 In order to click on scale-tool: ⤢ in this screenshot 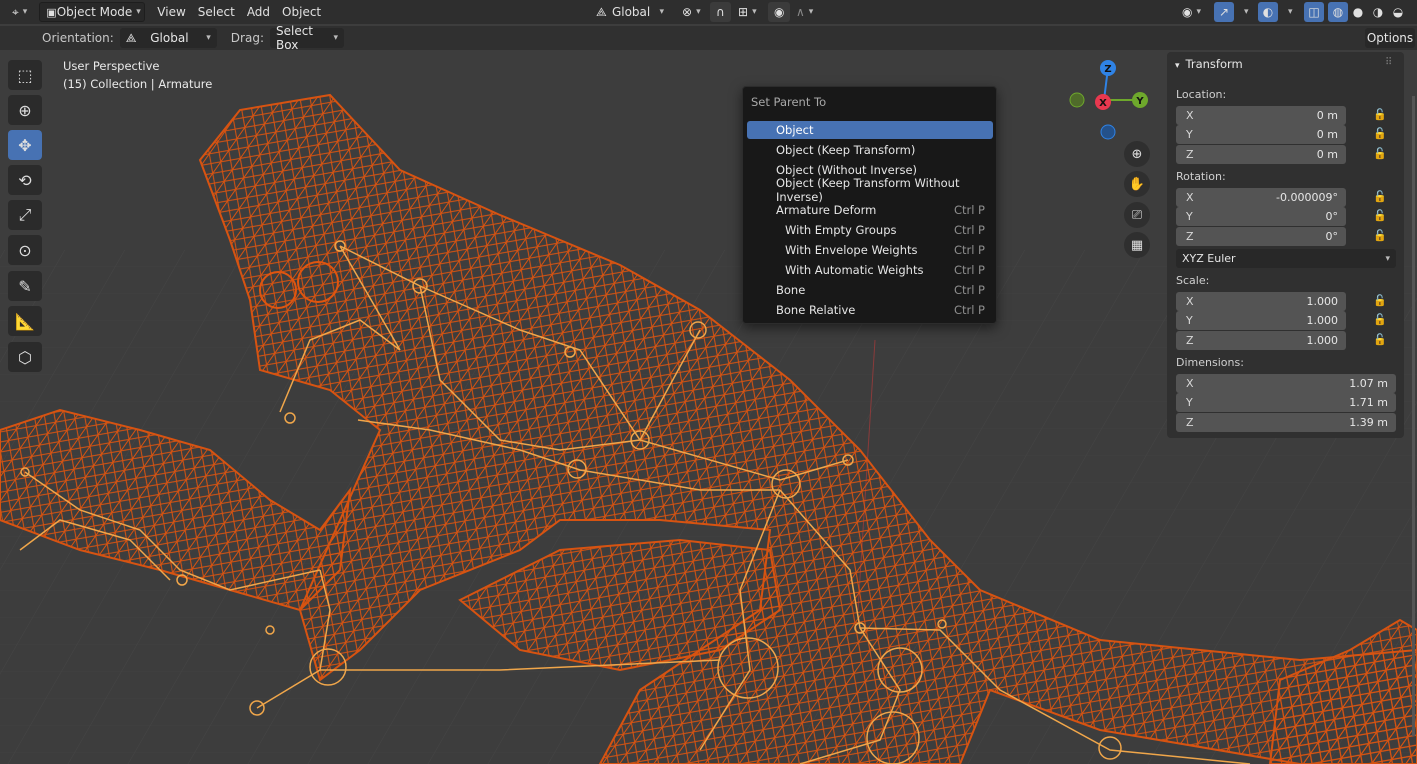, I will do `click(25, 215)`.